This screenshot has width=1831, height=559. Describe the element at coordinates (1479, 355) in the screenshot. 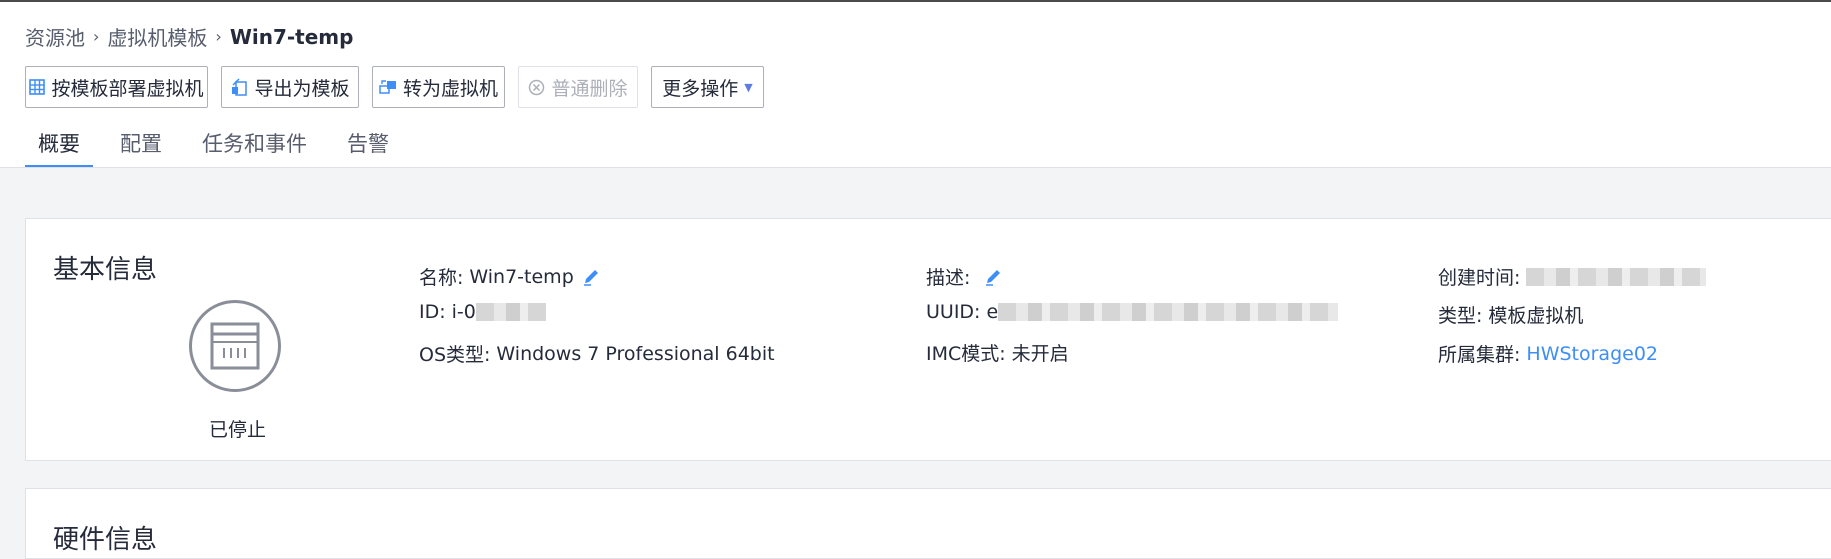

I see `cluster-label: 所属集群:` at that location.